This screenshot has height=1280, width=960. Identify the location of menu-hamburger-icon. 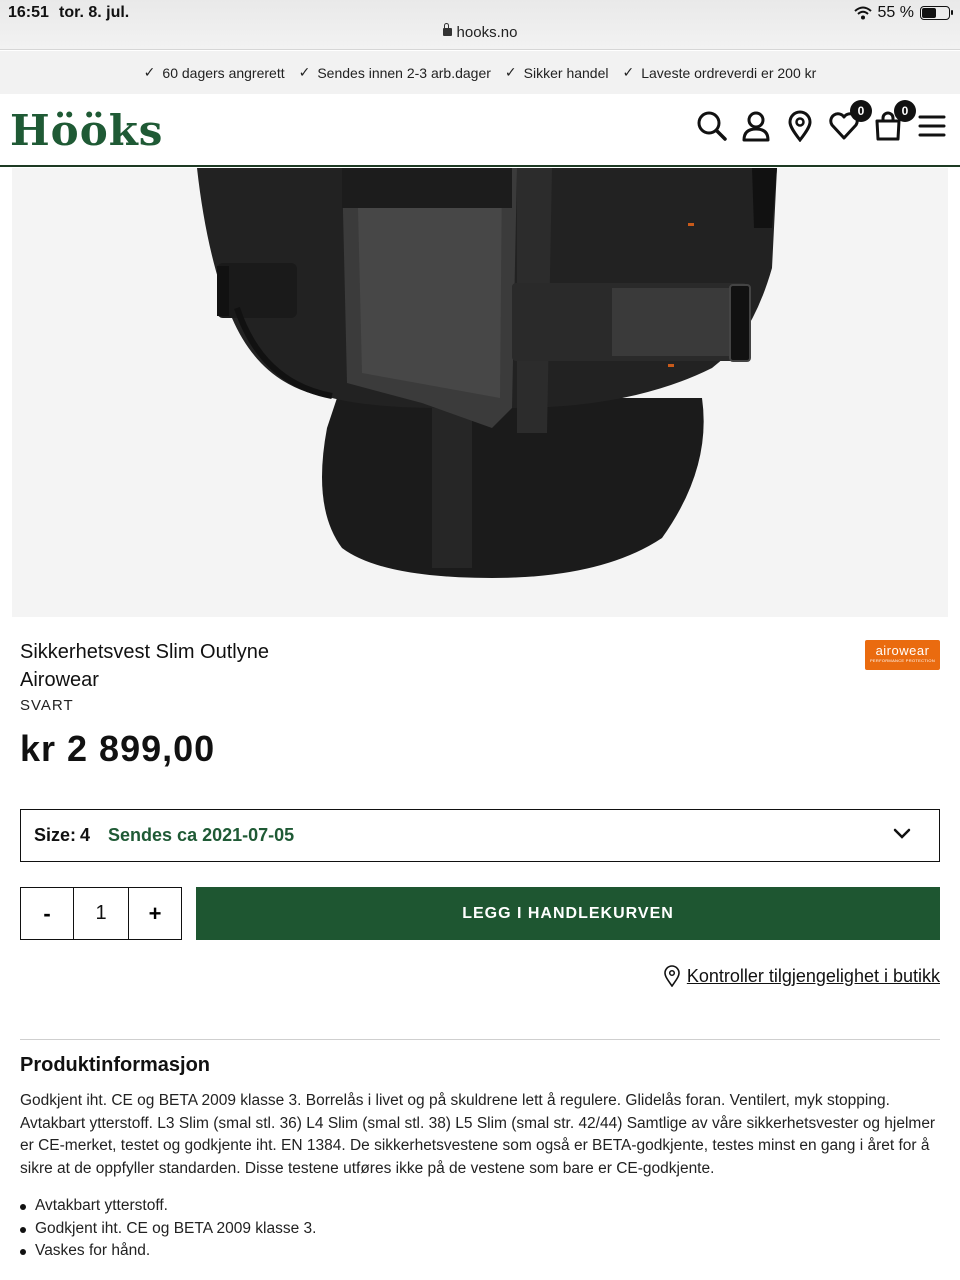
(932, 126).